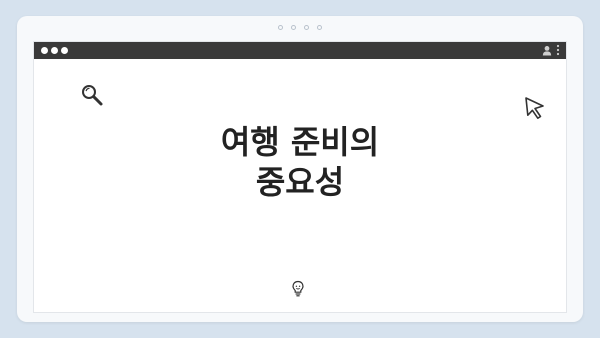  What do you see at coordinates (300, 182) in the screenshot?
I see `title-line: 중요성` at bounding box center [300, 182].